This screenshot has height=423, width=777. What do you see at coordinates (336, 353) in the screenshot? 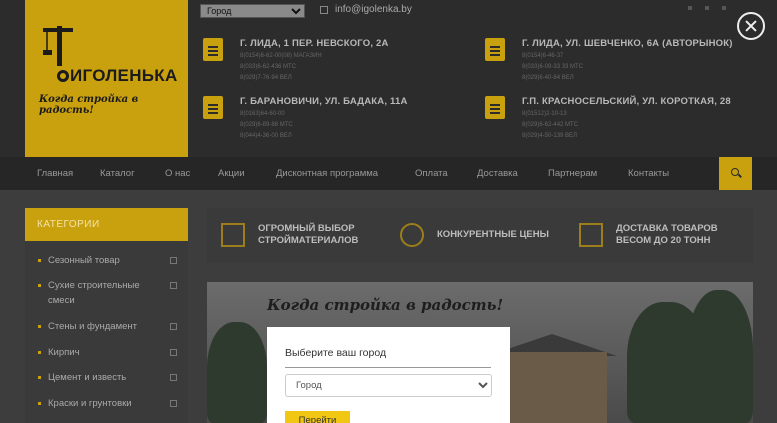
I see `modal-title: Выберите ваш город` at bounding box center [336, 353].